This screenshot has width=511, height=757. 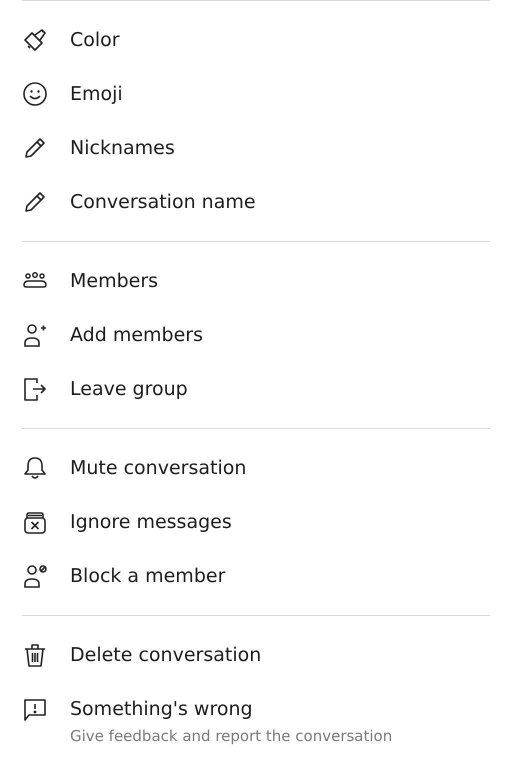 What do you see at coordinates (163, 202) in the screenshot?
I see `item-label: Conversation name` at bounding box center [163, 202].